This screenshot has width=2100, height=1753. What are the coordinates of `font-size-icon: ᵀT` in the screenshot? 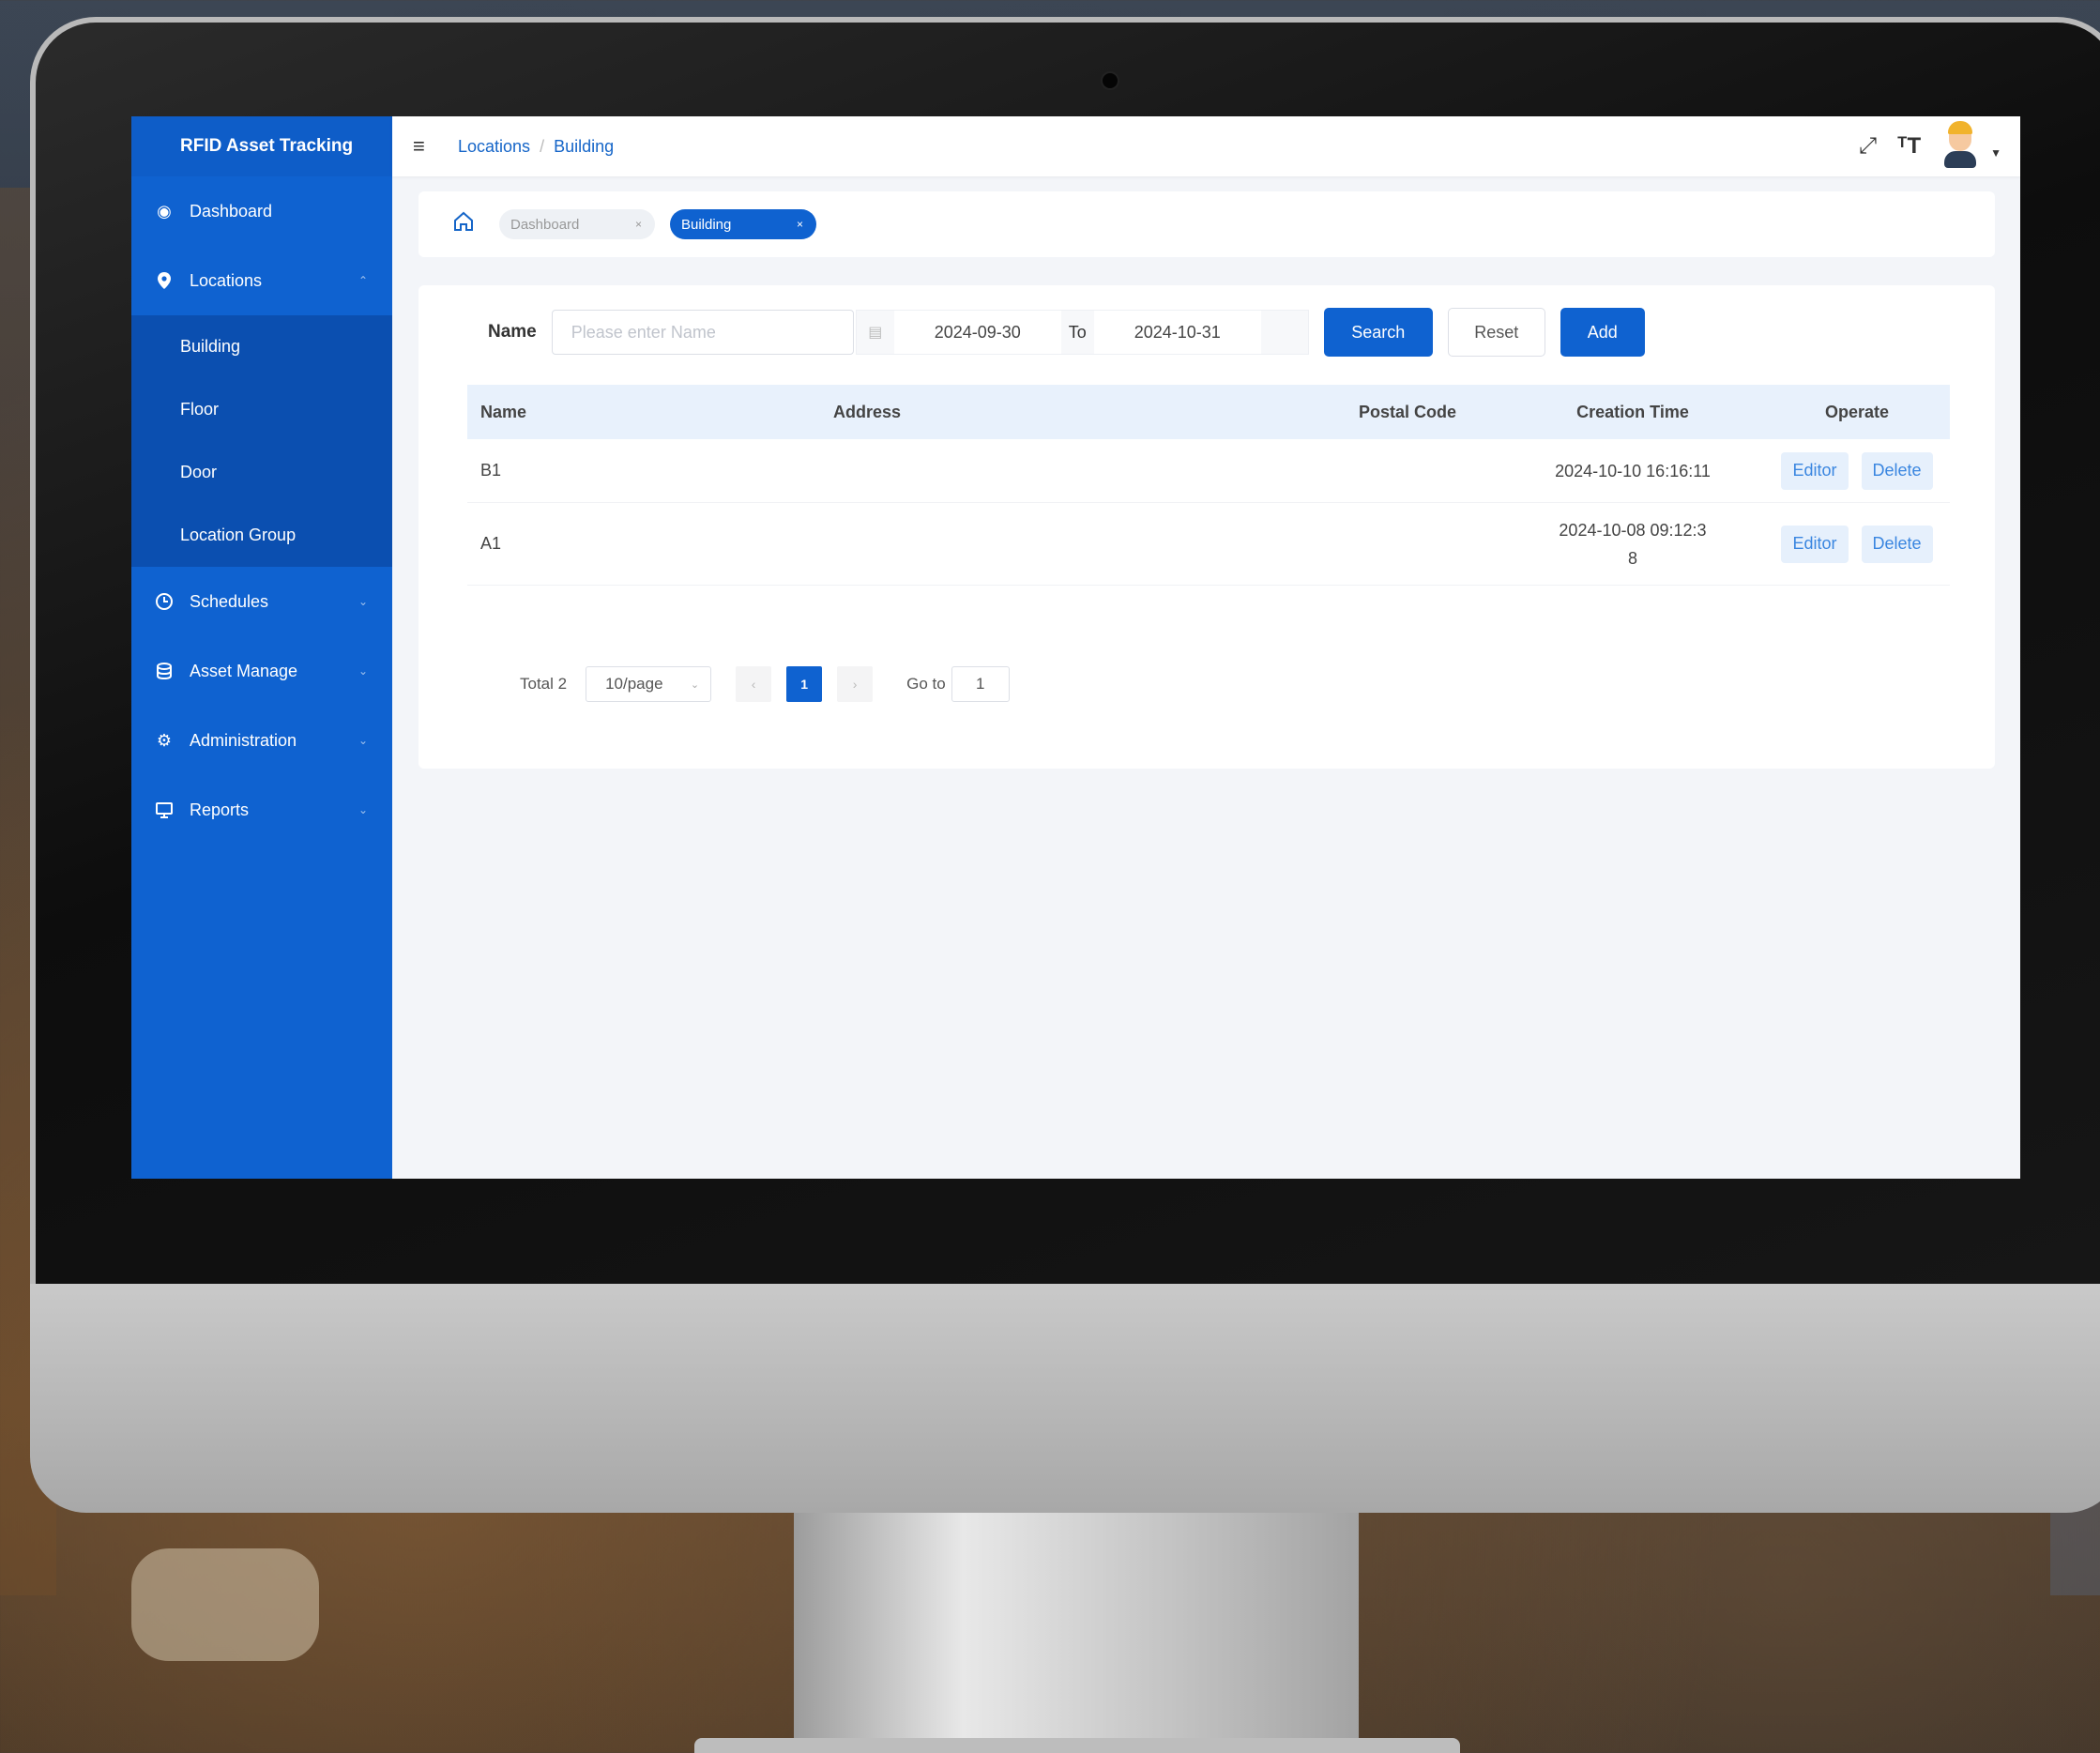 It's located at (1909, 146).